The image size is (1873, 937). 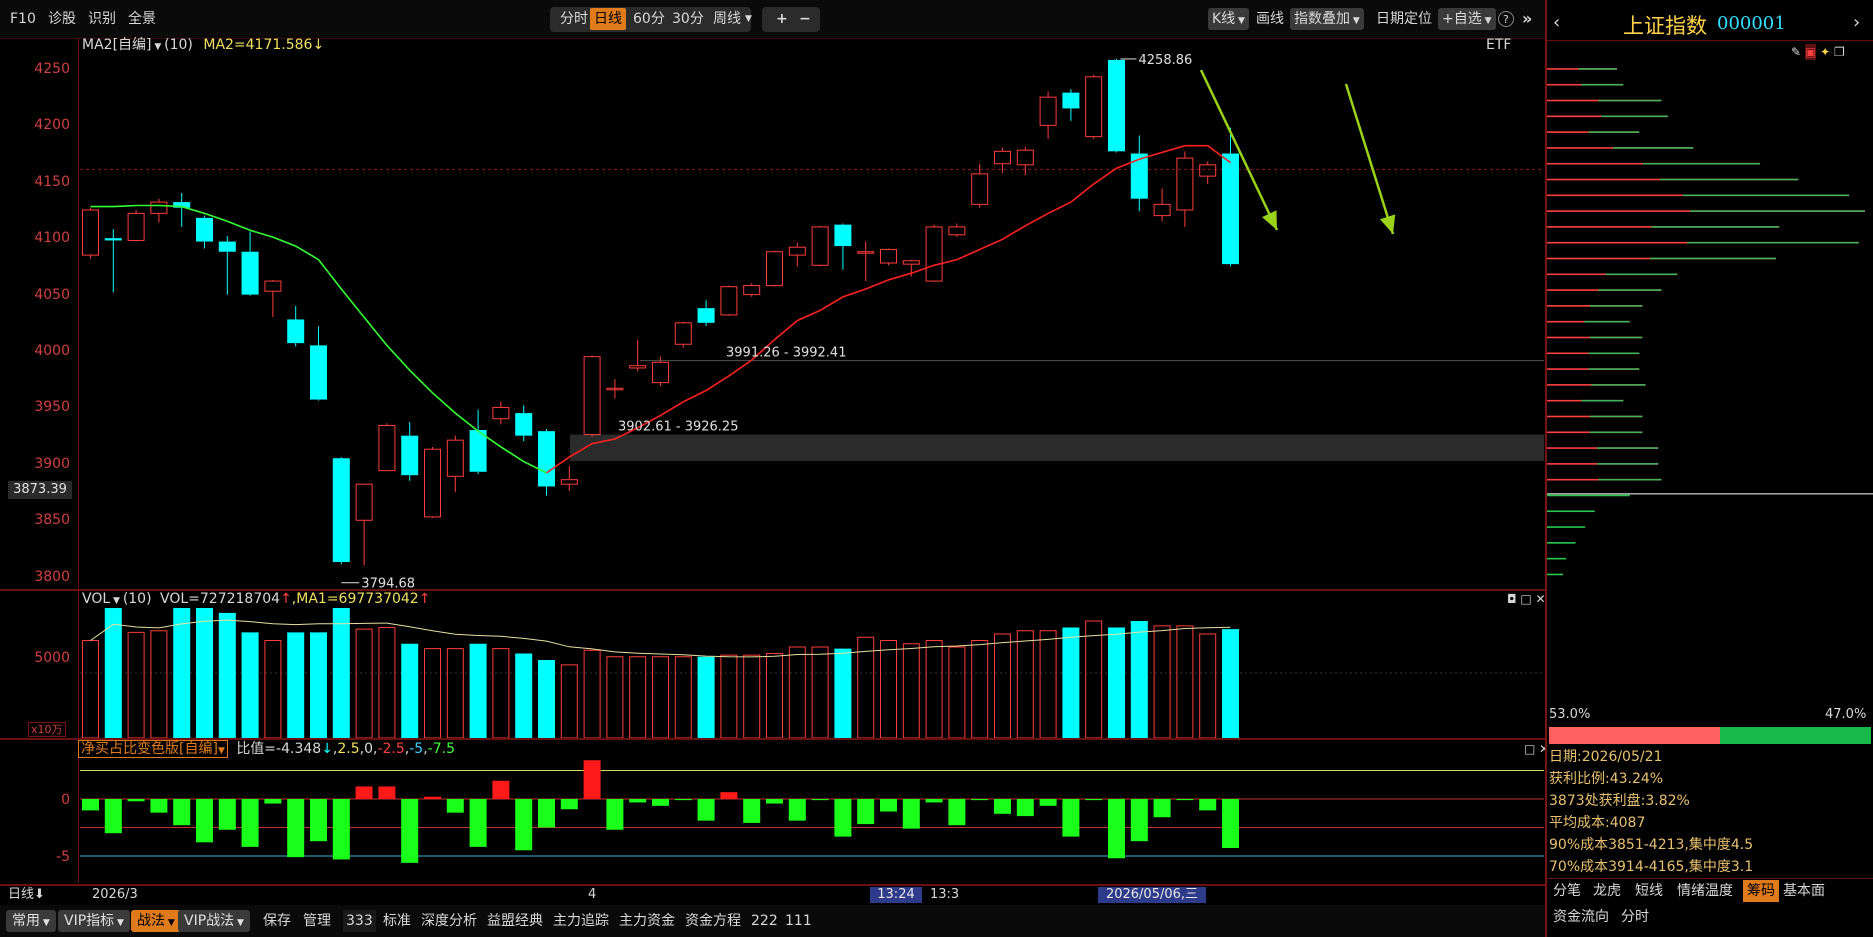 I want to click on main-force-capital-tab: 主力资金, so click(x=647, y=921).